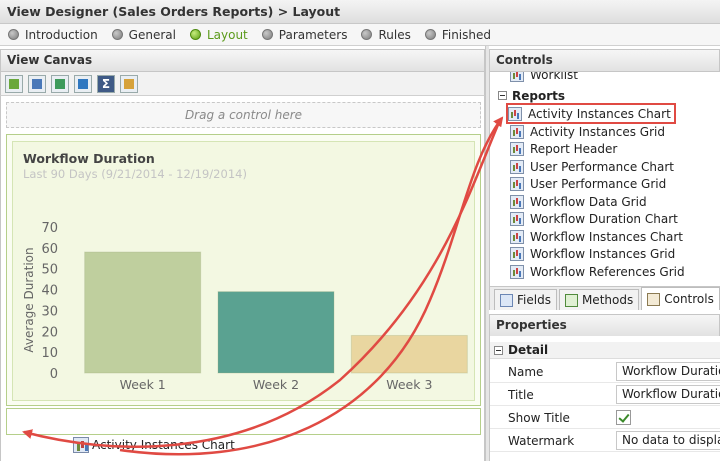 This screenshot has width=720, height=461. What do you see at coordinates (578, 201) in the screenshot?
I see `tree-item-workflow-data-grid: Workflow Data Grid` at bounding box center [578, 201].